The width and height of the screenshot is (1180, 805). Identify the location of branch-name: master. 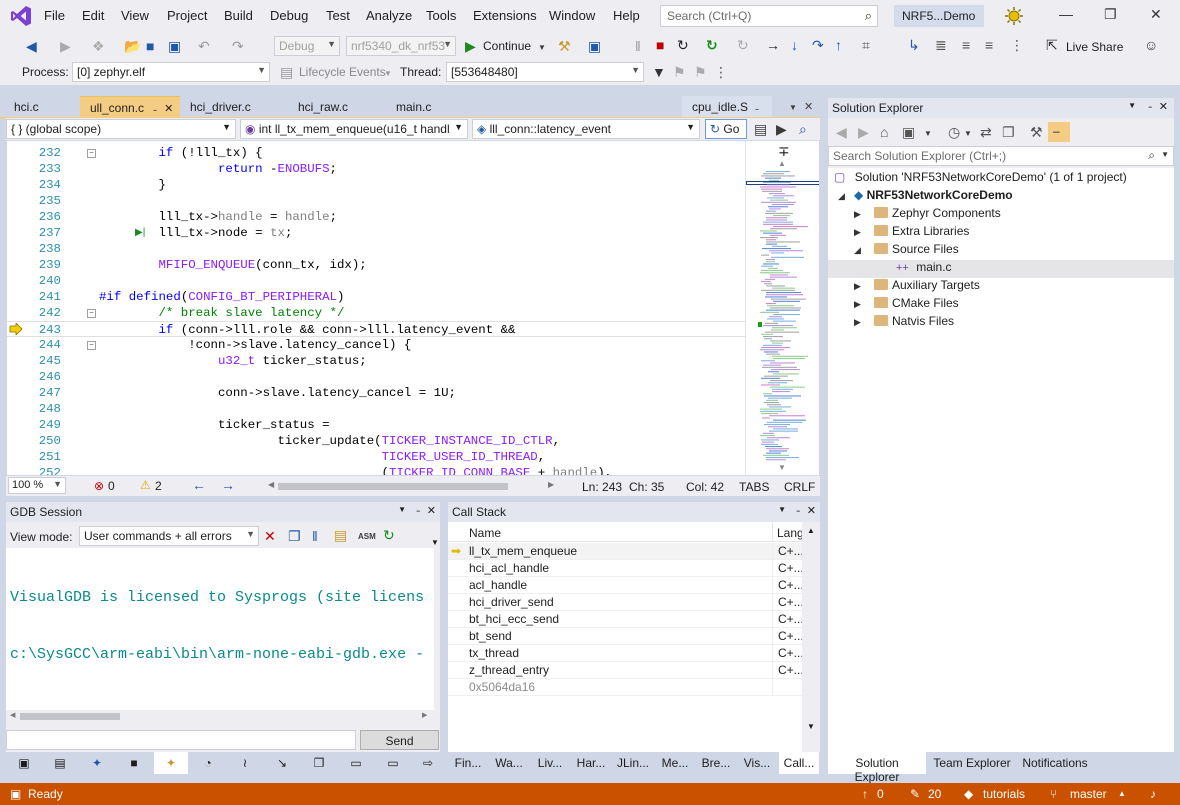
(1088, 794).